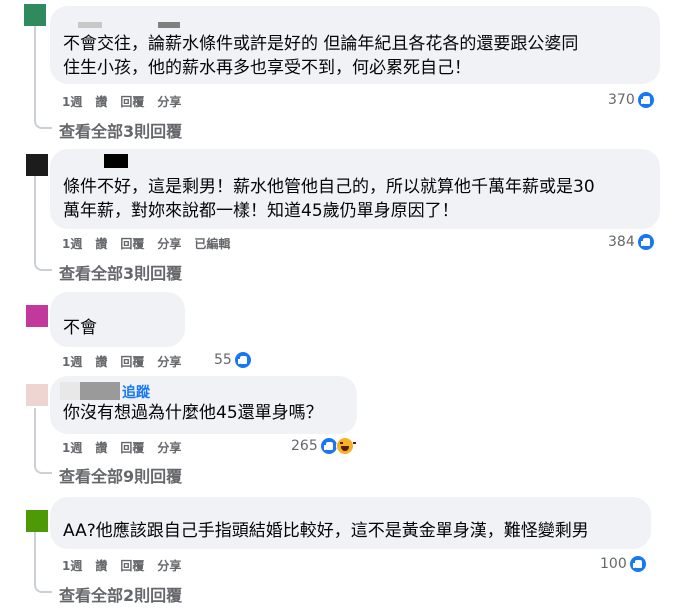 The height and width of the screenshot is (610, 699). I want to click on edited-label: 已編輯, so click(212, 243).